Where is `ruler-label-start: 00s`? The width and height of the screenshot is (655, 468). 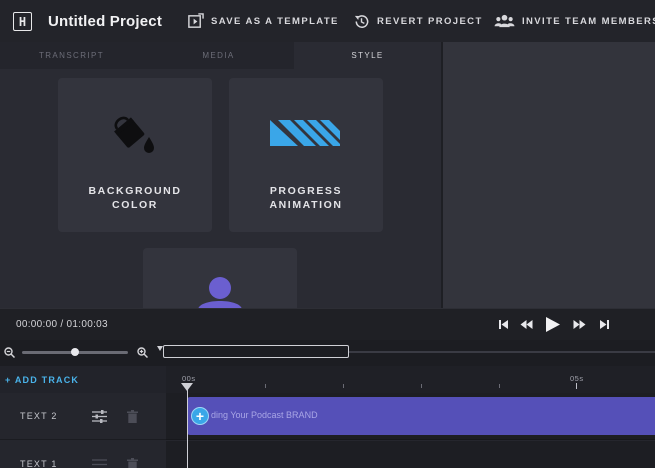 ruler-label-start: 00s is located at coordinates (189, 378).